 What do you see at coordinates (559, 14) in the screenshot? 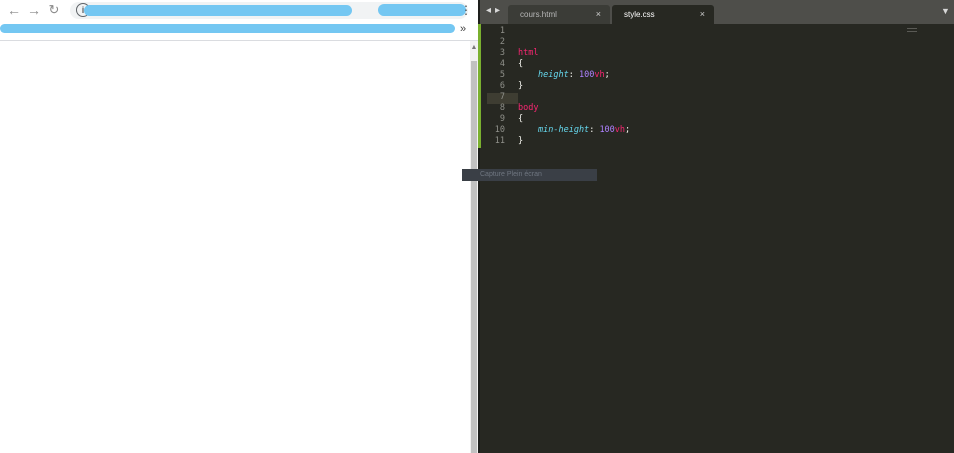
I see `tab-cours-html: cours.html ×` at bounding box center [559, 14].